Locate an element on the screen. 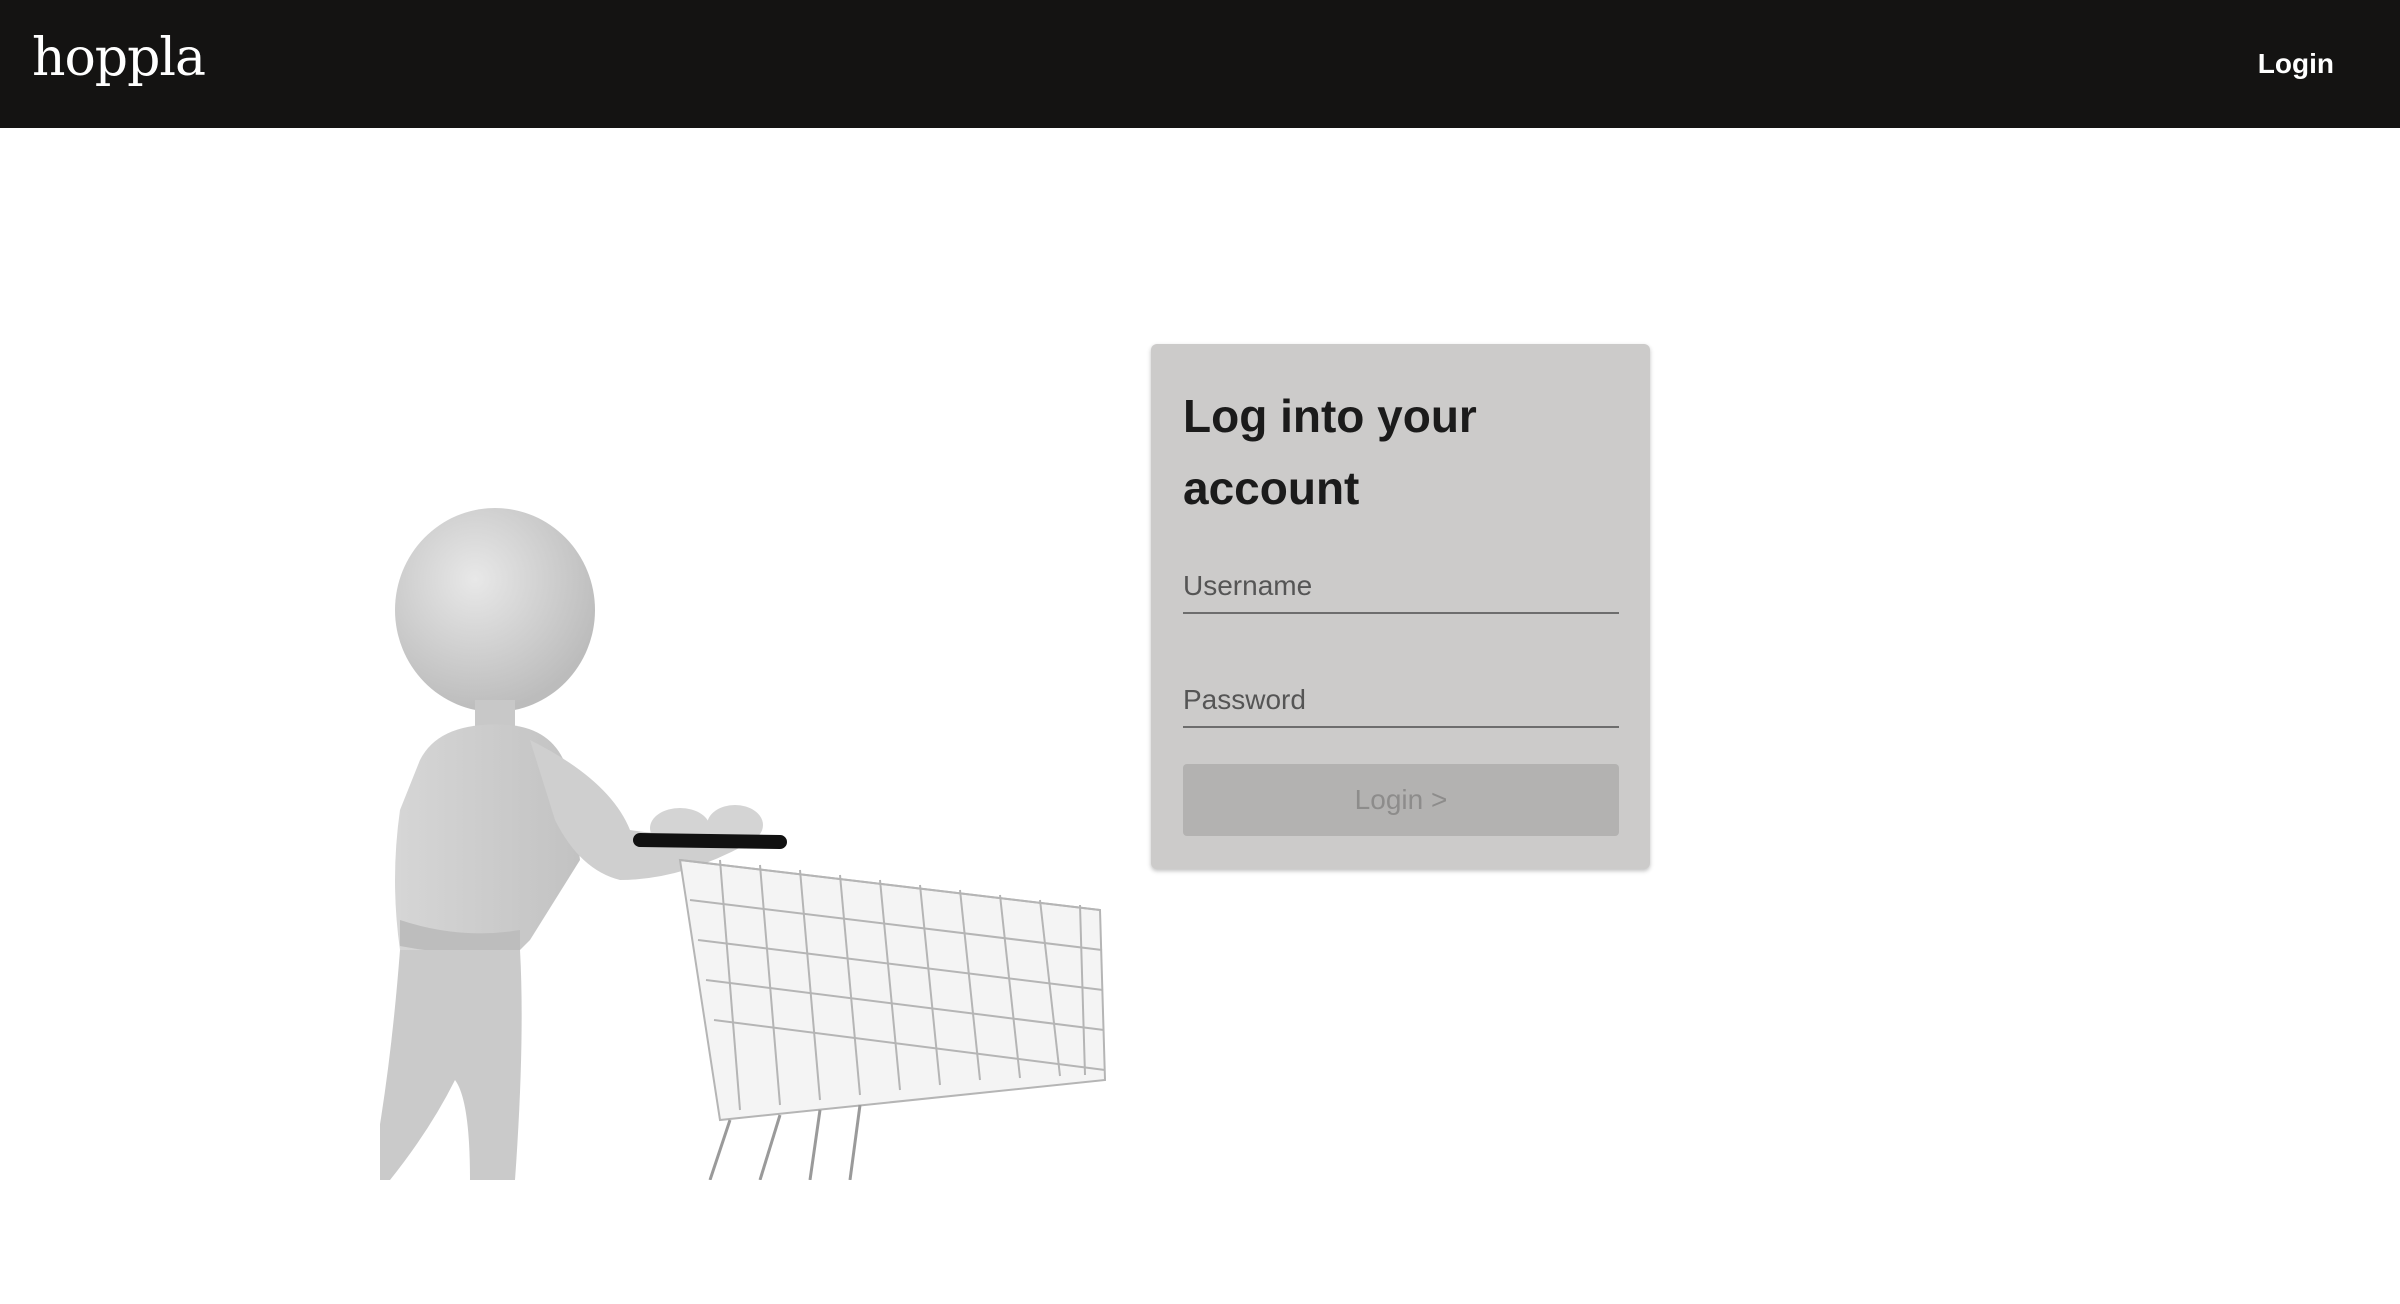  header-login-link: Login is located at coordinates (2296, 64).